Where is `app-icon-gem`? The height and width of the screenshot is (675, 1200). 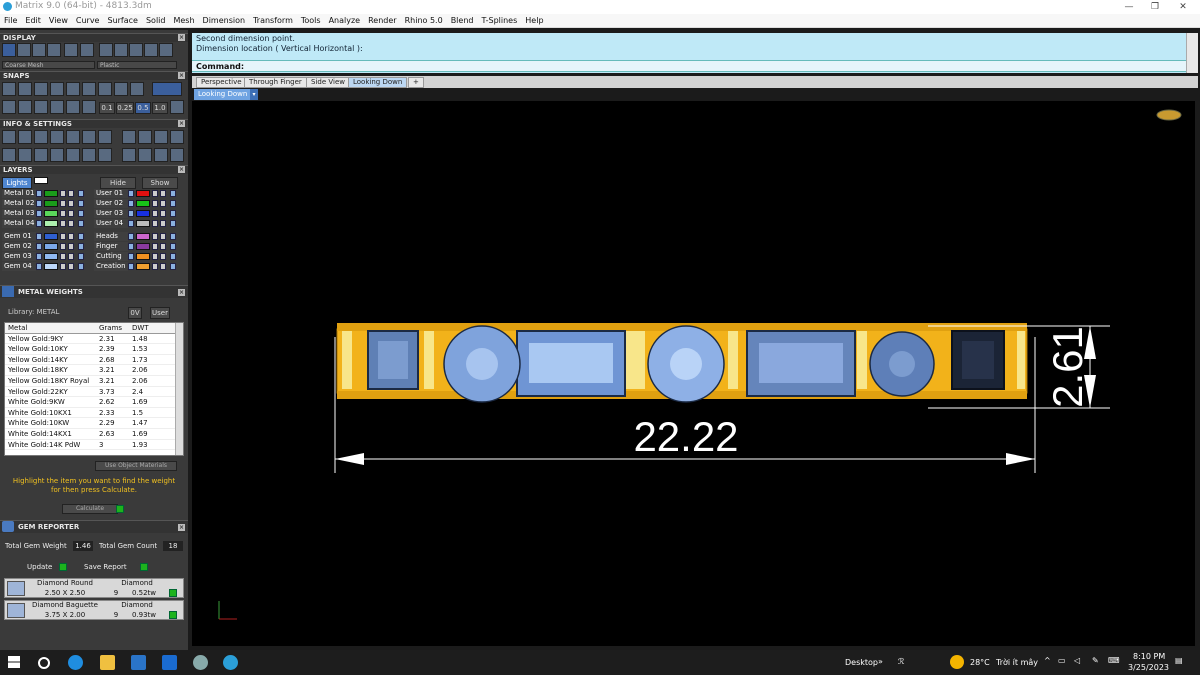
app-icon-gem is located at coordinates (200, 662).